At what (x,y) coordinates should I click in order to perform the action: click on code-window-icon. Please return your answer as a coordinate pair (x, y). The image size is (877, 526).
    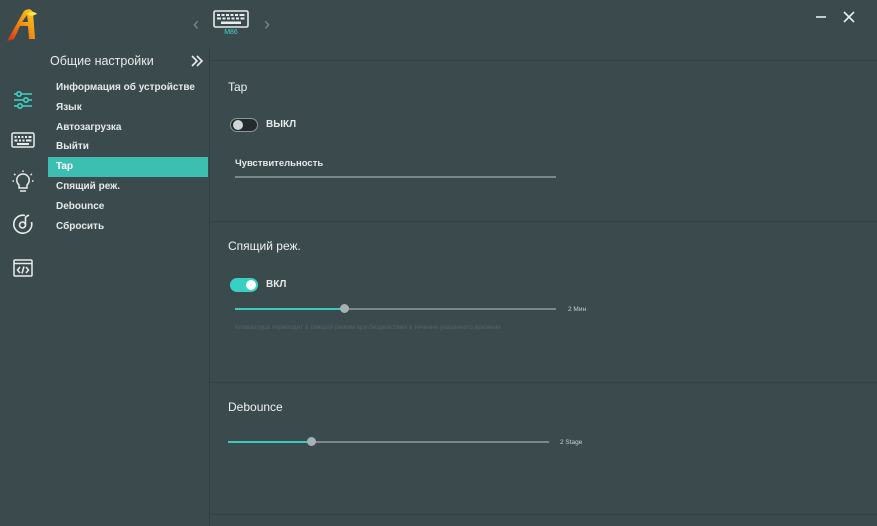
    Looking at the image, I should click on (23, 268).